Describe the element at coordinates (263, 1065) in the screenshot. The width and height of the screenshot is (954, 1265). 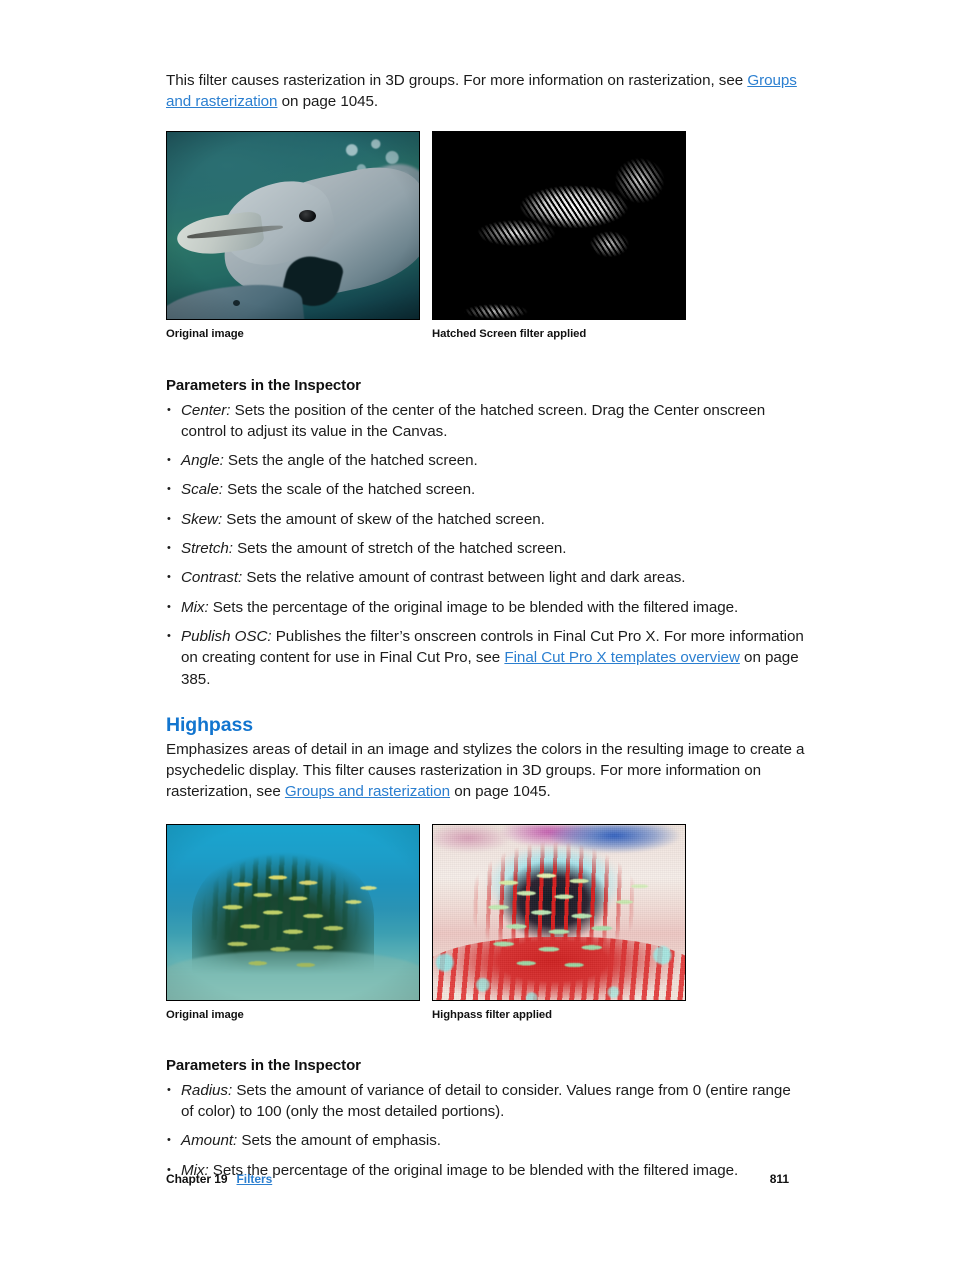
I see `highpass-parameters-heading: Parameters in the Inspector` at that location.